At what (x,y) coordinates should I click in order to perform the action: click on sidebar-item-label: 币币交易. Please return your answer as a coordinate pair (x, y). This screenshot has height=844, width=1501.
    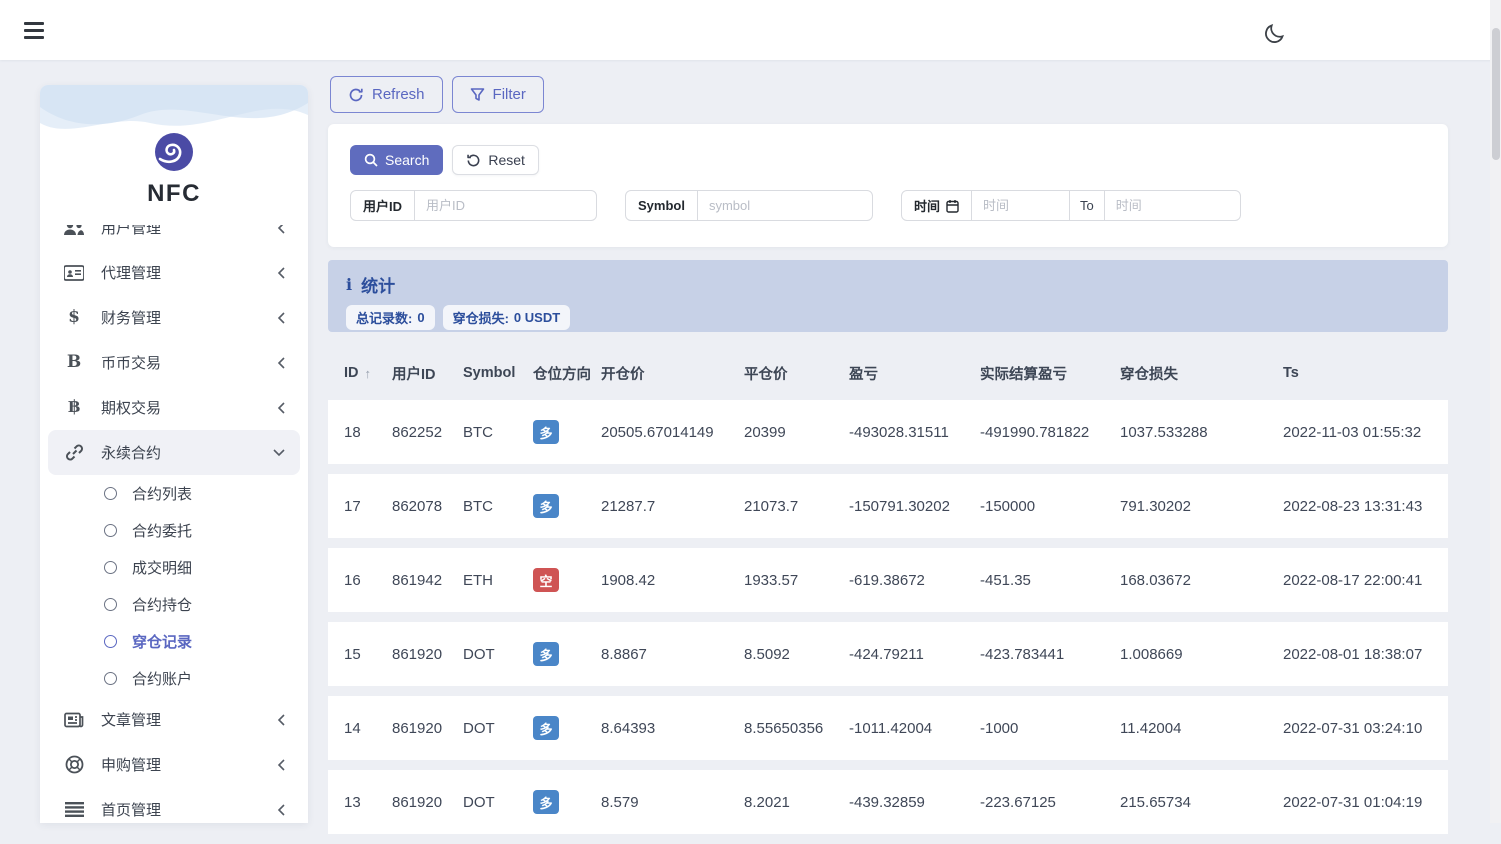
    Looking at the image, I should click on (131, 363).